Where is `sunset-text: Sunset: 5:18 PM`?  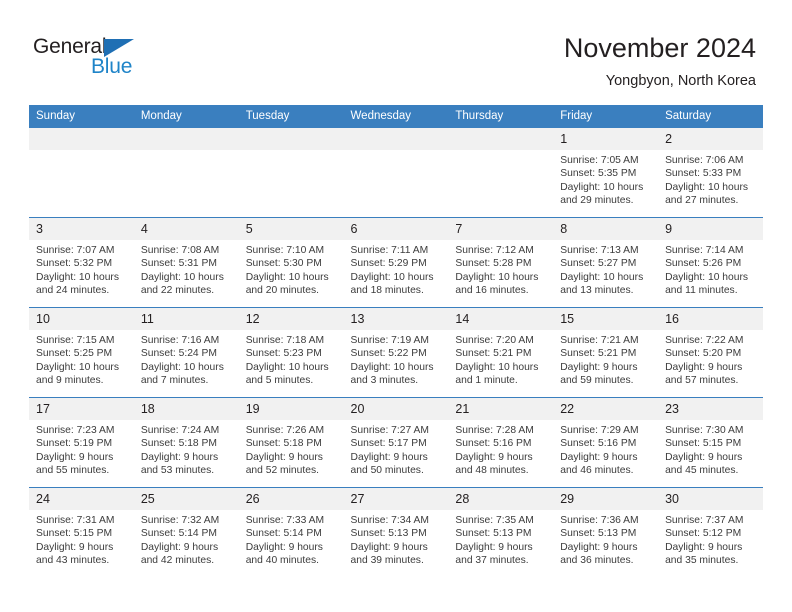
sunset-text: Sunset: 5:18 PM is located at coordinates (283, 444).